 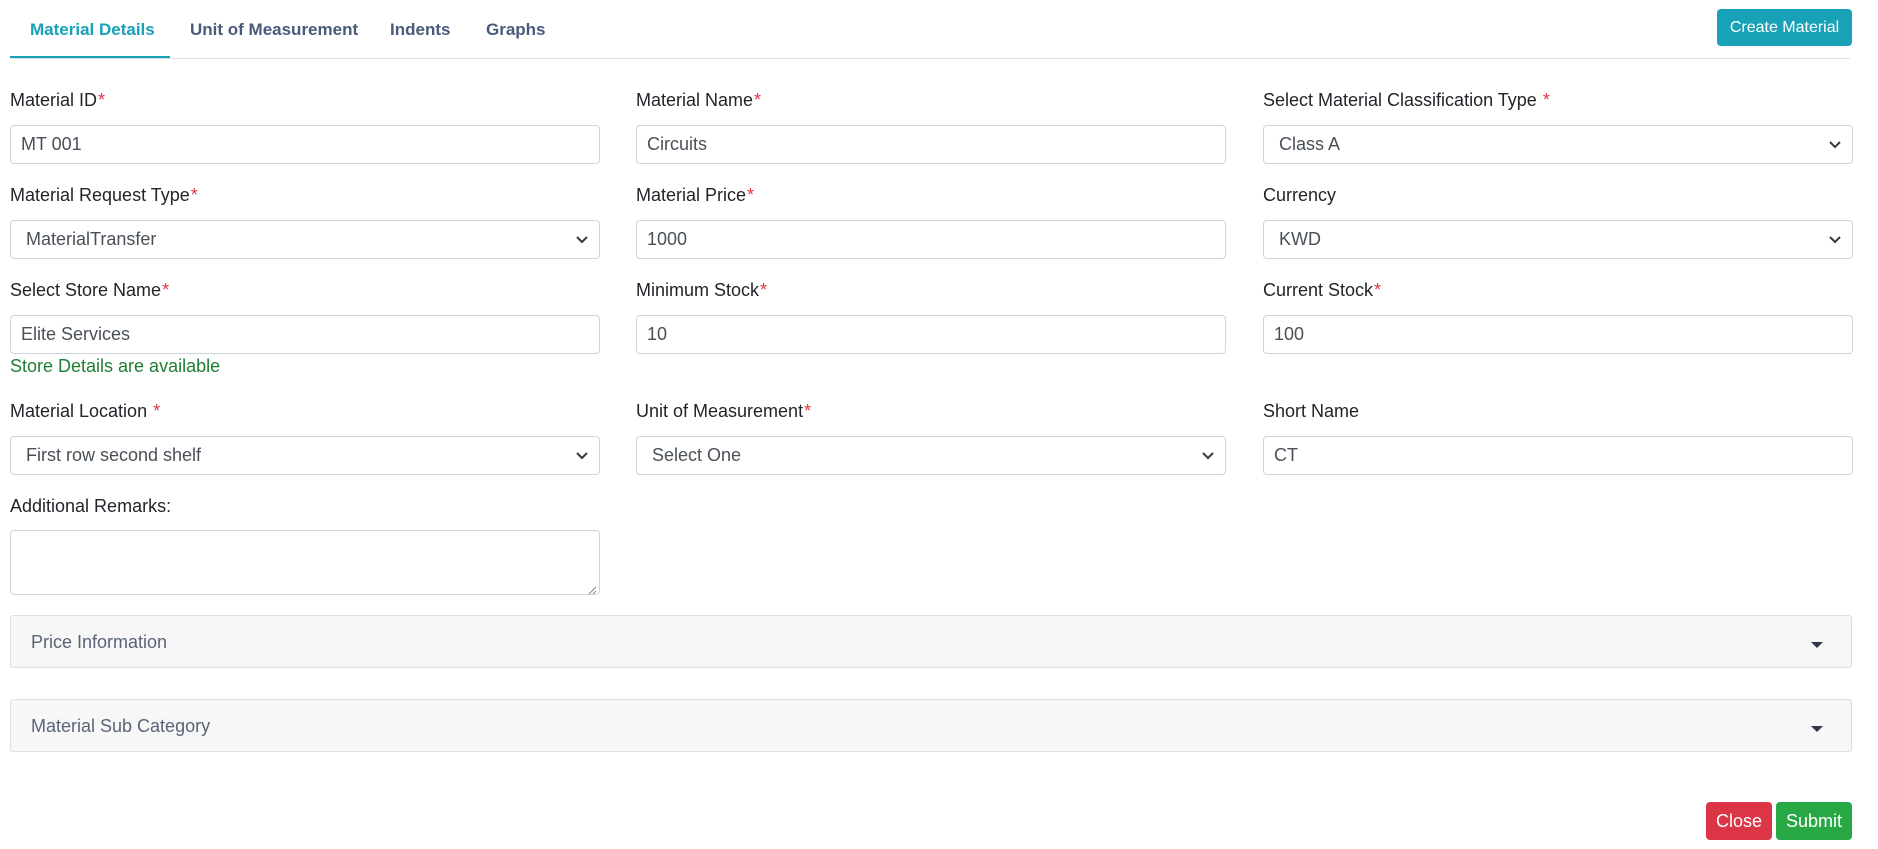 What do you see at coordinates (90, 57) in the screenshot?
I see `active-tab-indicator` at bounding box center [90, 57].